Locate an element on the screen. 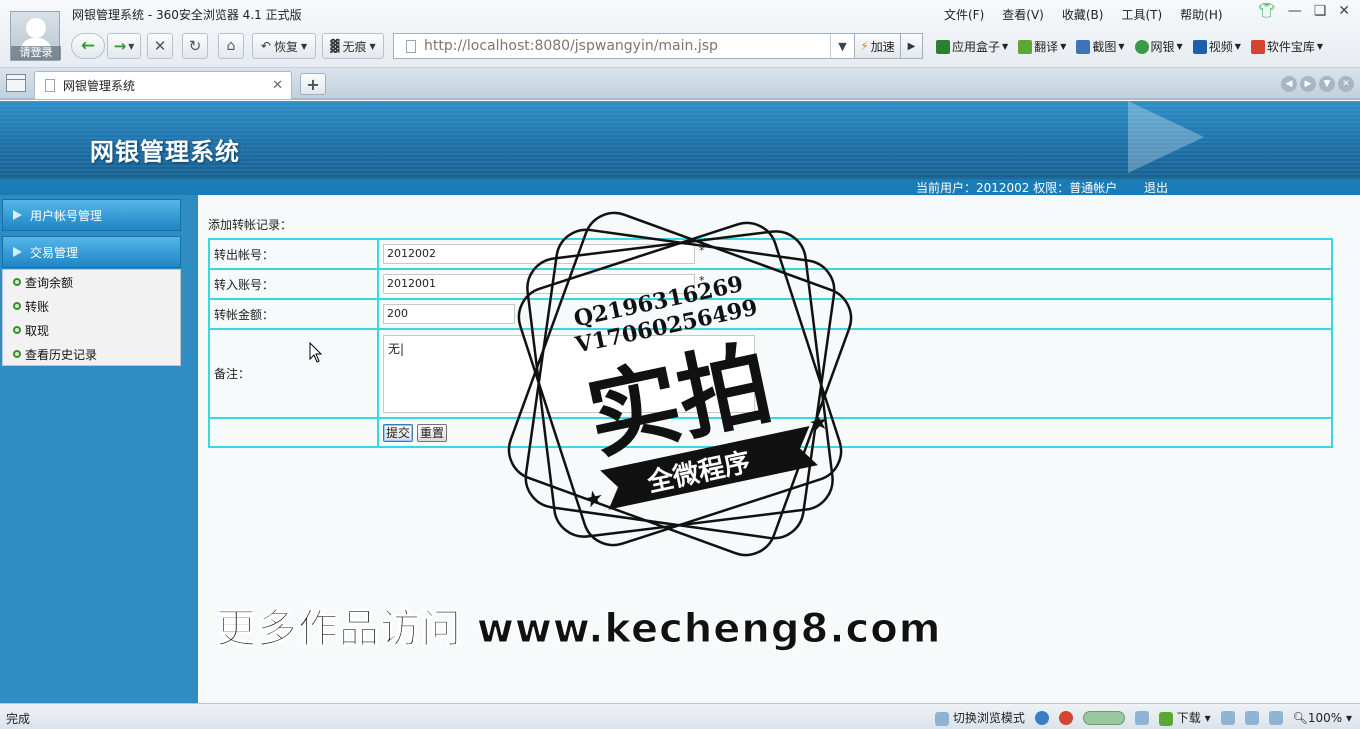  amount-input: 200 is located at coordinates (449, 314).